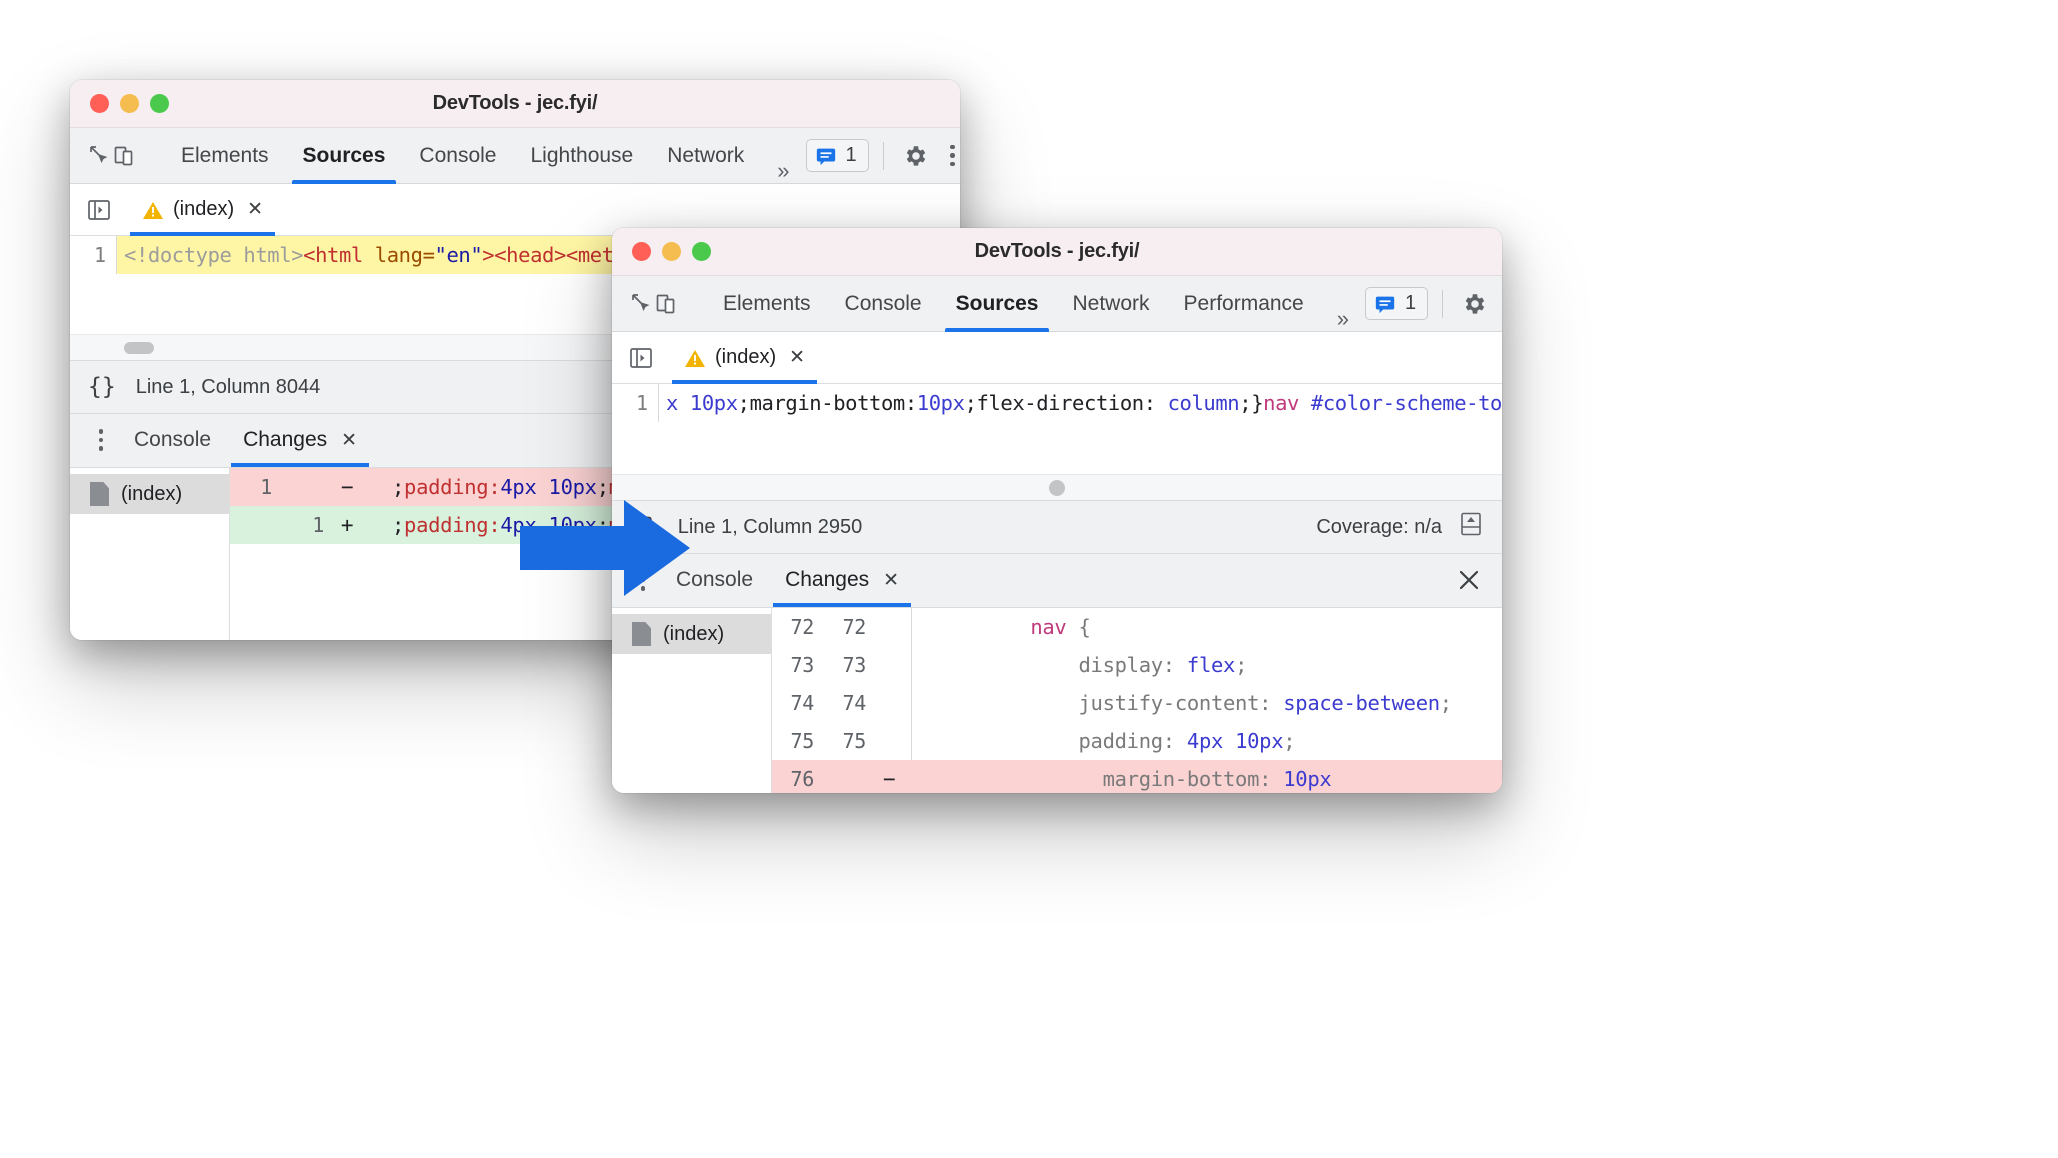 This screenshot has width=2058, height=1158. Describe the element at coordinates (172, 440) in the screenshot. I see `drawer-tab-console: Console` at that location.